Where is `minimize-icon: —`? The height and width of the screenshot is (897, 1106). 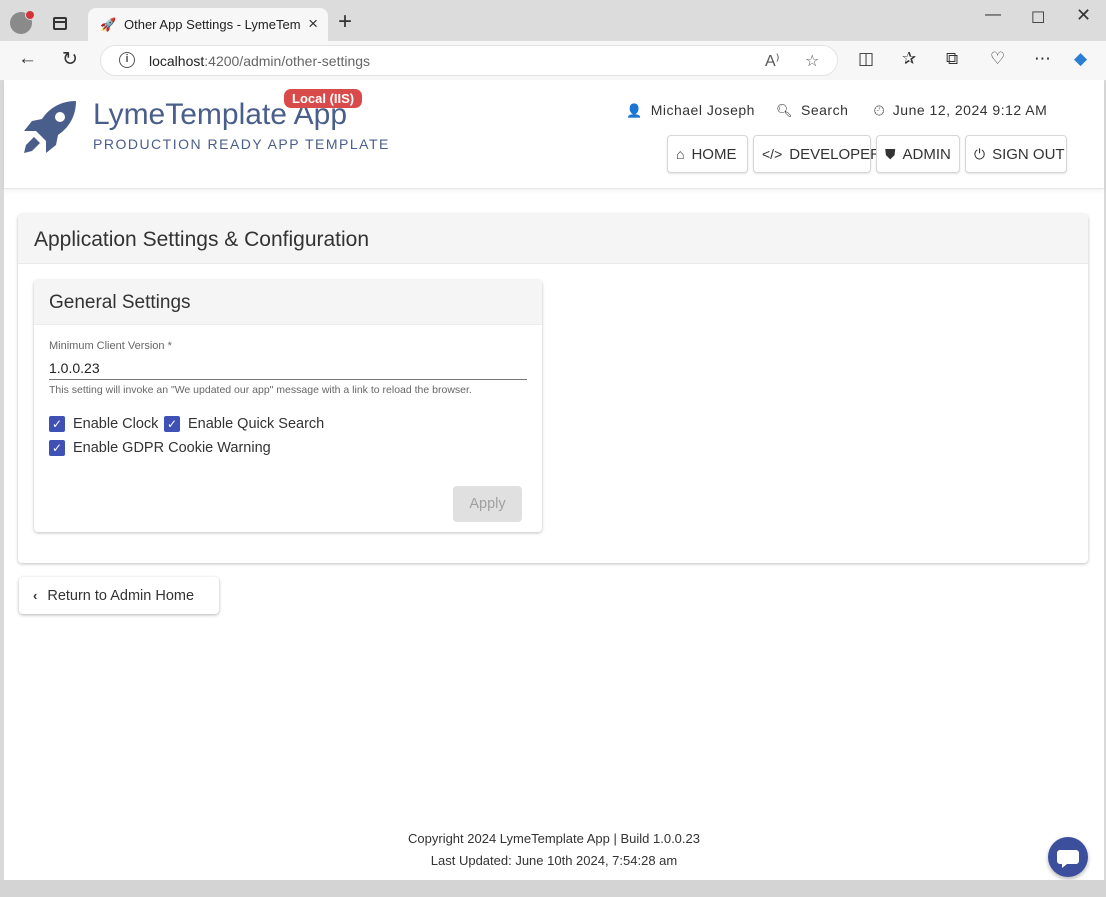
minimize-icon: — is located at coordinates (993, 15).